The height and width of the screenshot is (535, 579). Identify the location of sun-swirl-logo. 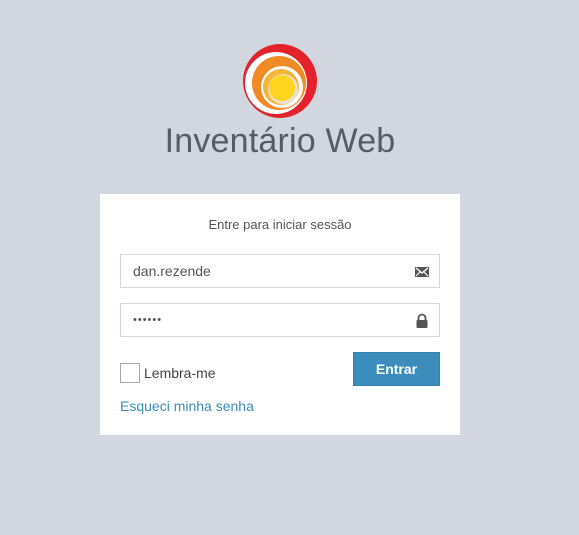
(280, 81).